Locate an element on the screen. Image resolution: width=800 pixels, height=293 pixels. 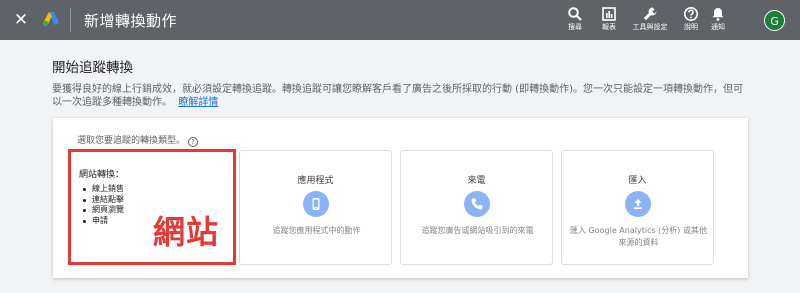
website-highlight-label: 網站 is located at coordinates (186, 232).